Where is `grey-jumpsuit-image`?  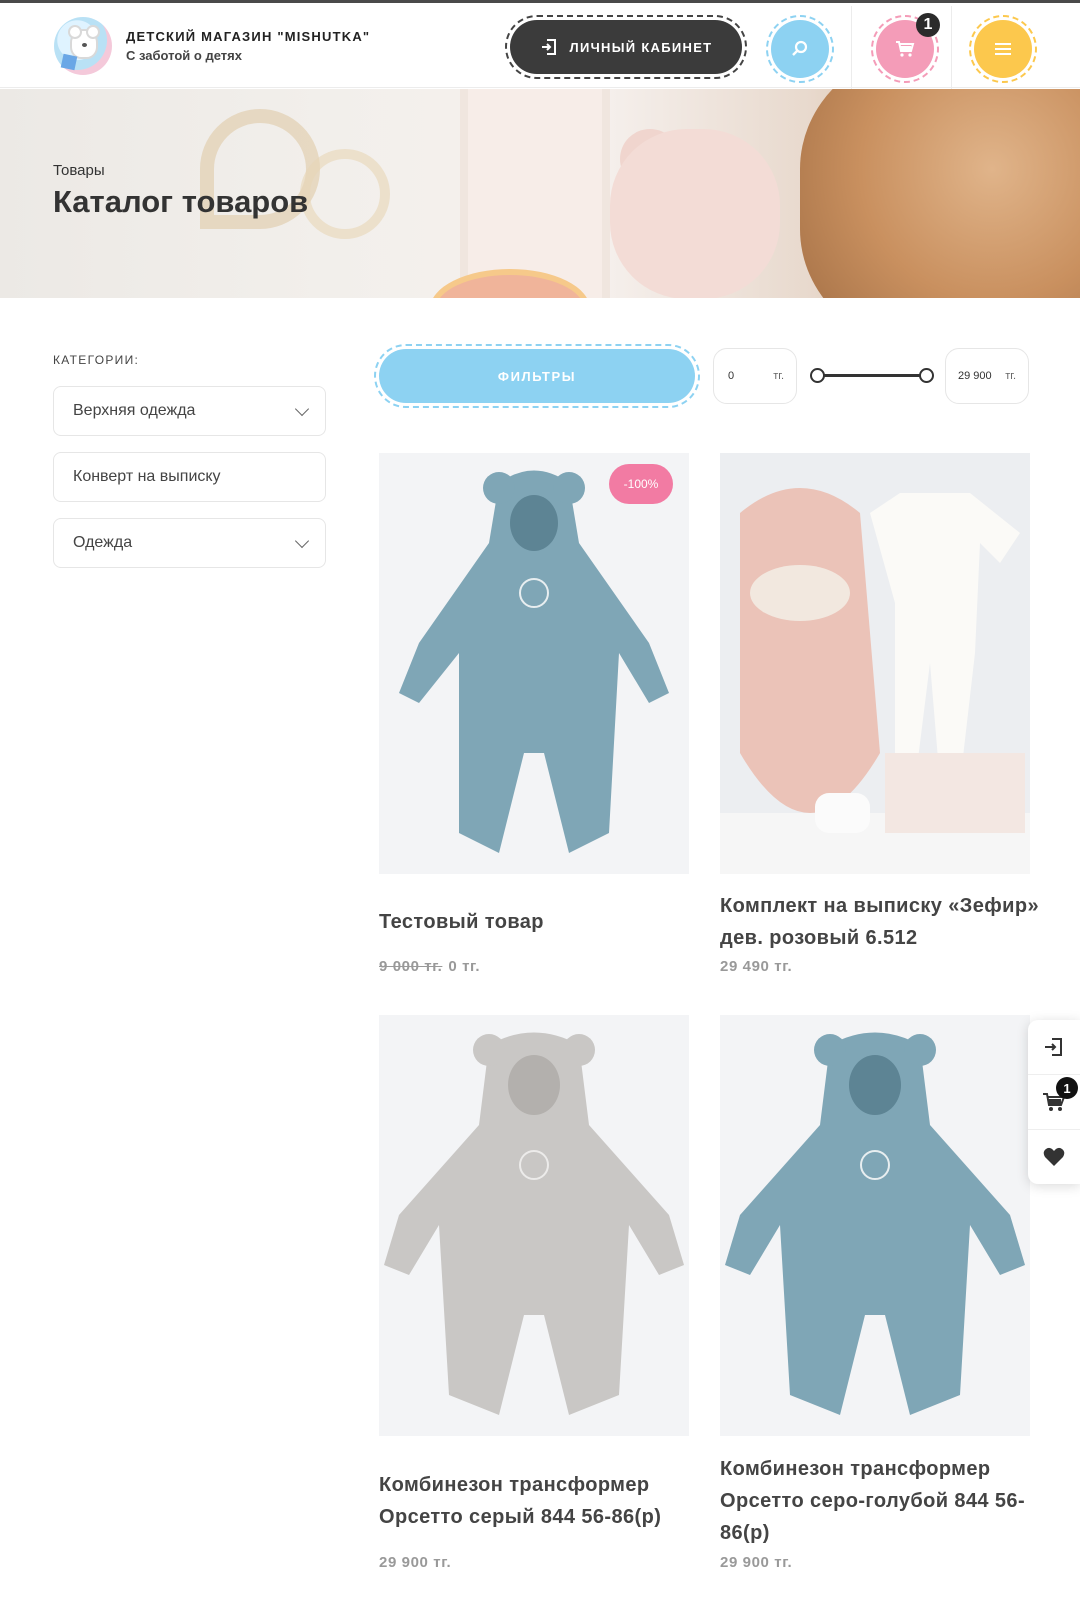
grey-jumpsuit-image is located at coordinates (534, 1223).